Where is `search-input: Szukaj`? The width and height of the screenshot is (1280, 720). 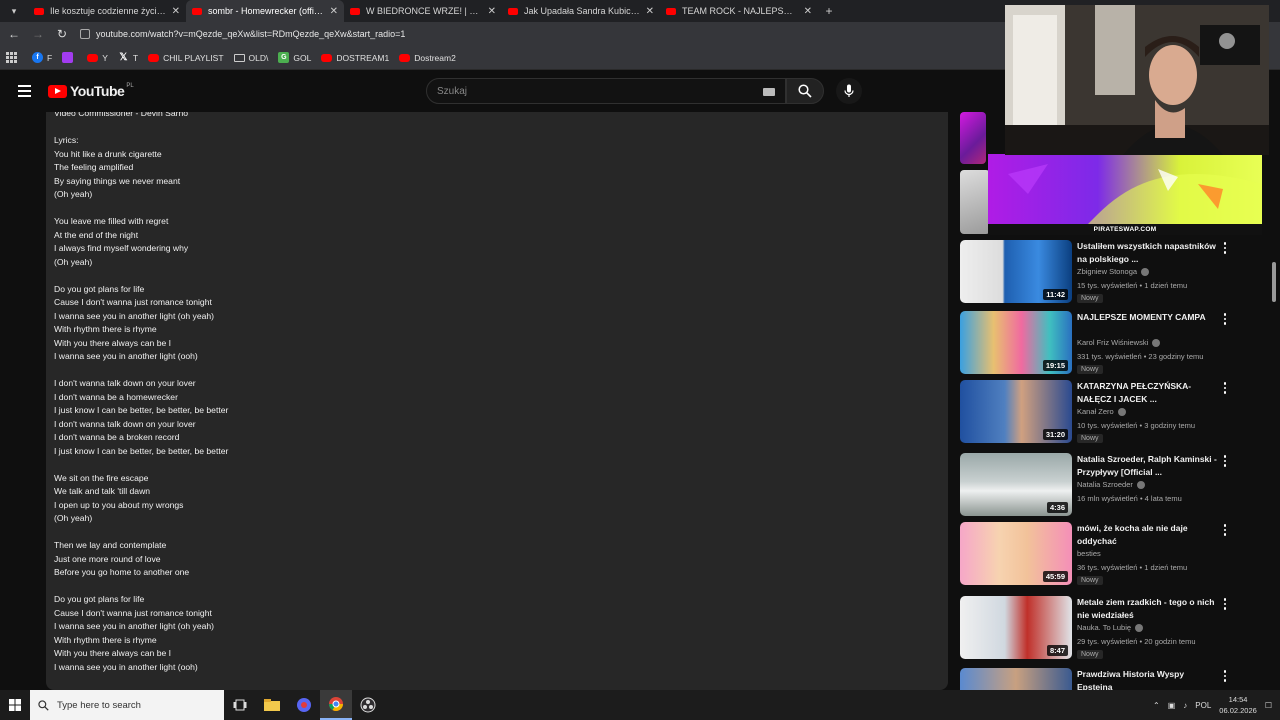
search-input: Szukaj is located at coordinates (606, 91).